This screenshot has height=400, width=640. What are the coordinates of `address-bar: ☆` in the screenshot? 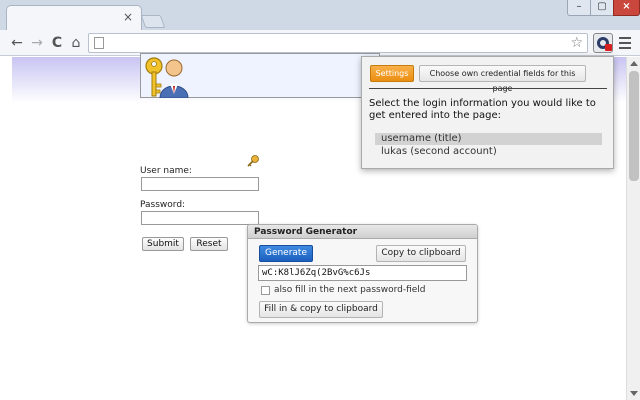 It's located at (338, 43).